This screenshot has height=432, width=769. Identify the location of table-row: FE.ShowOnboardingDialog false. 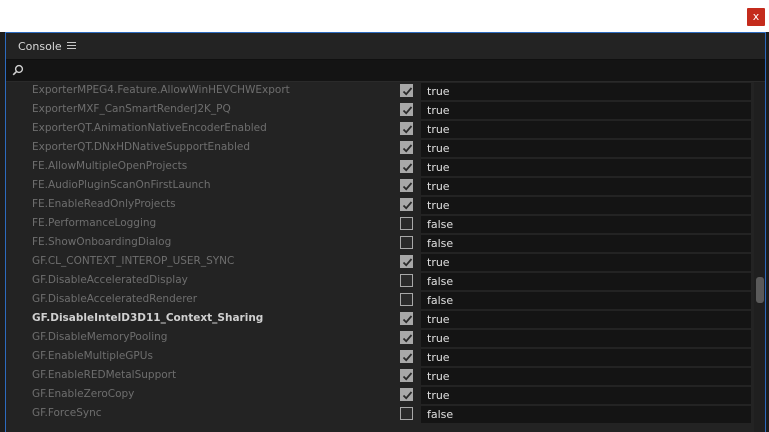
(378, 243).